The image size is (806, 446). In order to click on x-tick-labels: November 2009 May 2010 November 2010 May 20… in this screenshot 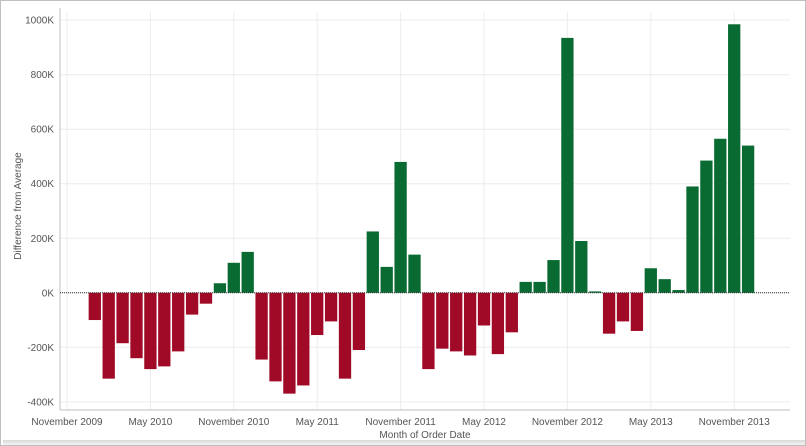, I will do `click(400, 422)`.